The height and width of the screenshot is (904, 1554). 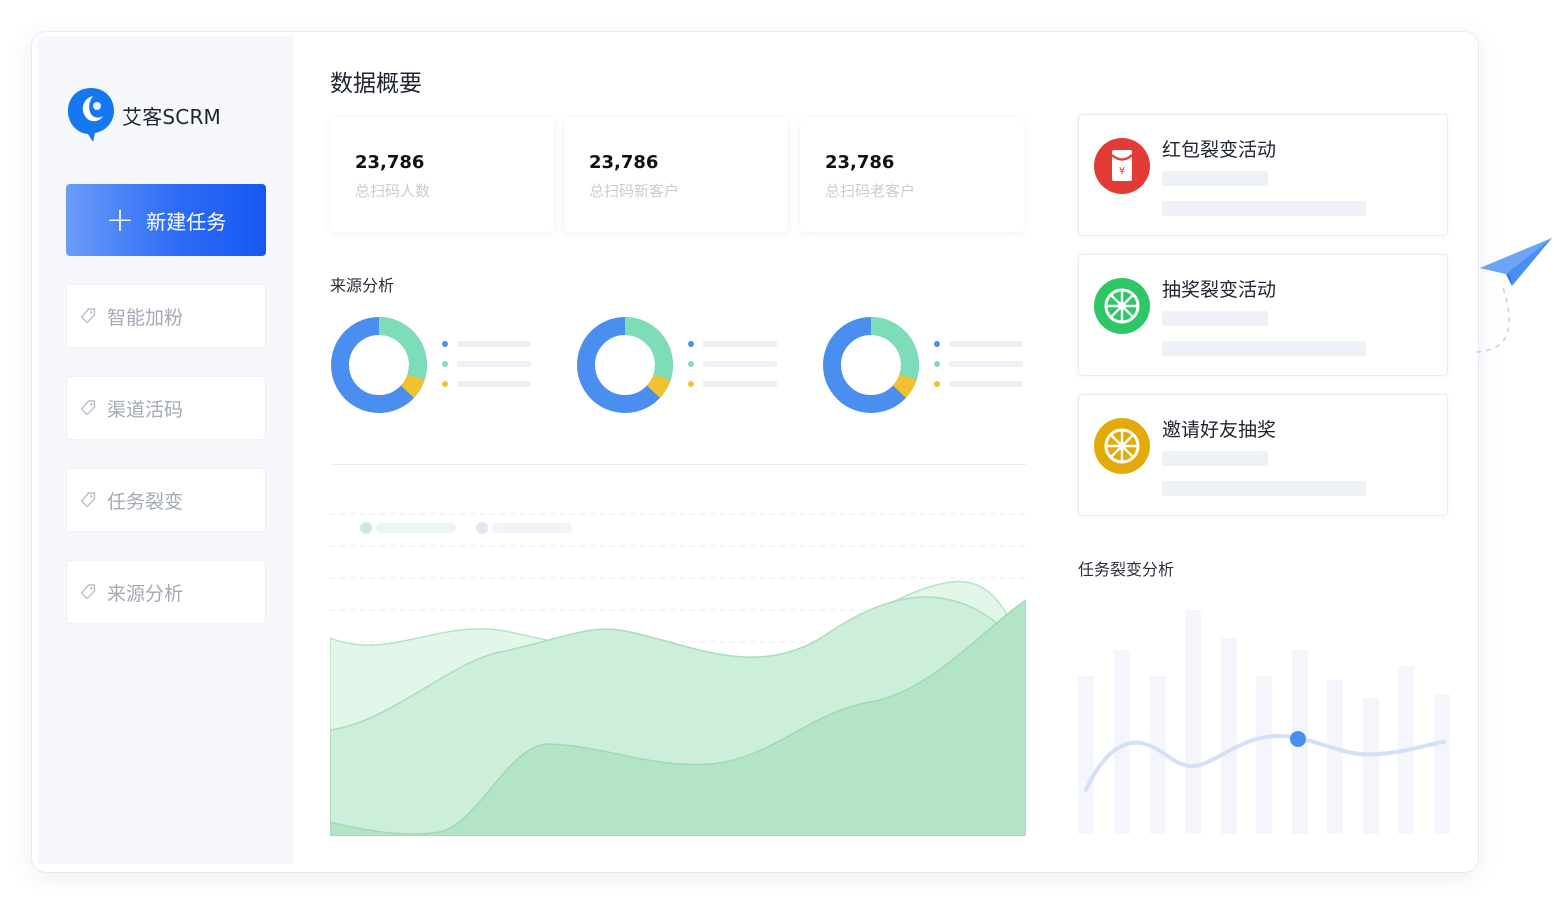 What do you see at coordinates (145, 317) in the screenshot?
I see `sidebar-item-label: 智能加粉` at bounding box center [145, 317].